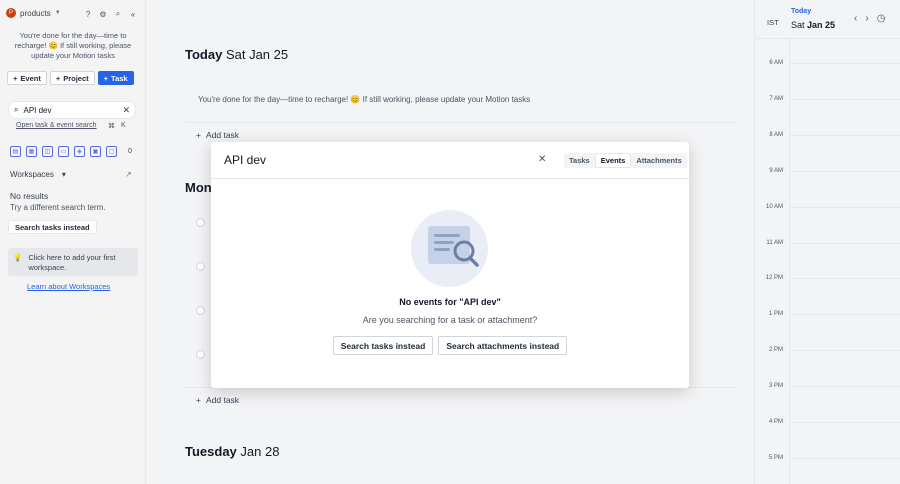 The width and height of the screenshot is (900, 484). I want to click on empty-search-illustration, so click(449, 248).